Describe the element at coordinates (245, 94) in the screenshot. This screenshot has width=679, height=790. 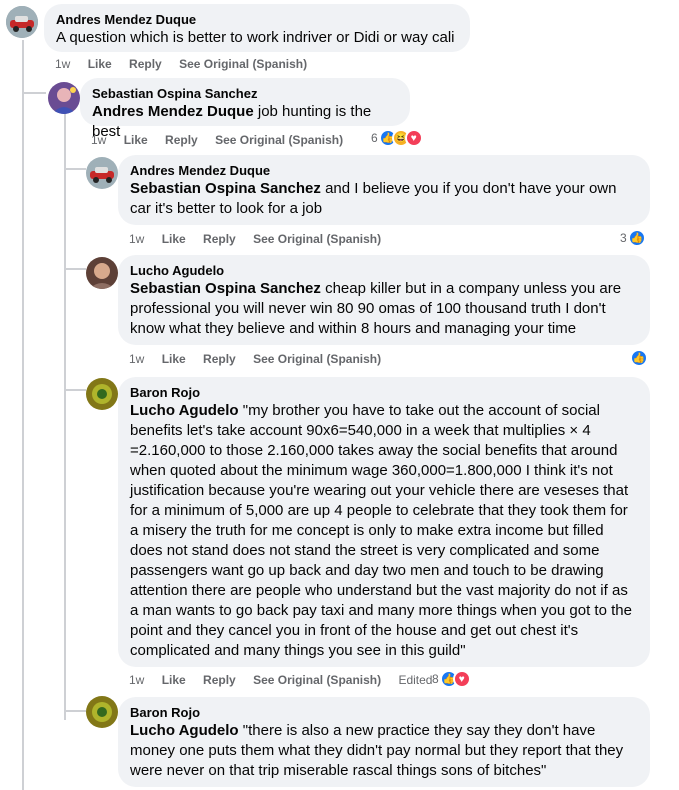
I see `comment-author: Sebastian Ospina Sanchez` at that location.